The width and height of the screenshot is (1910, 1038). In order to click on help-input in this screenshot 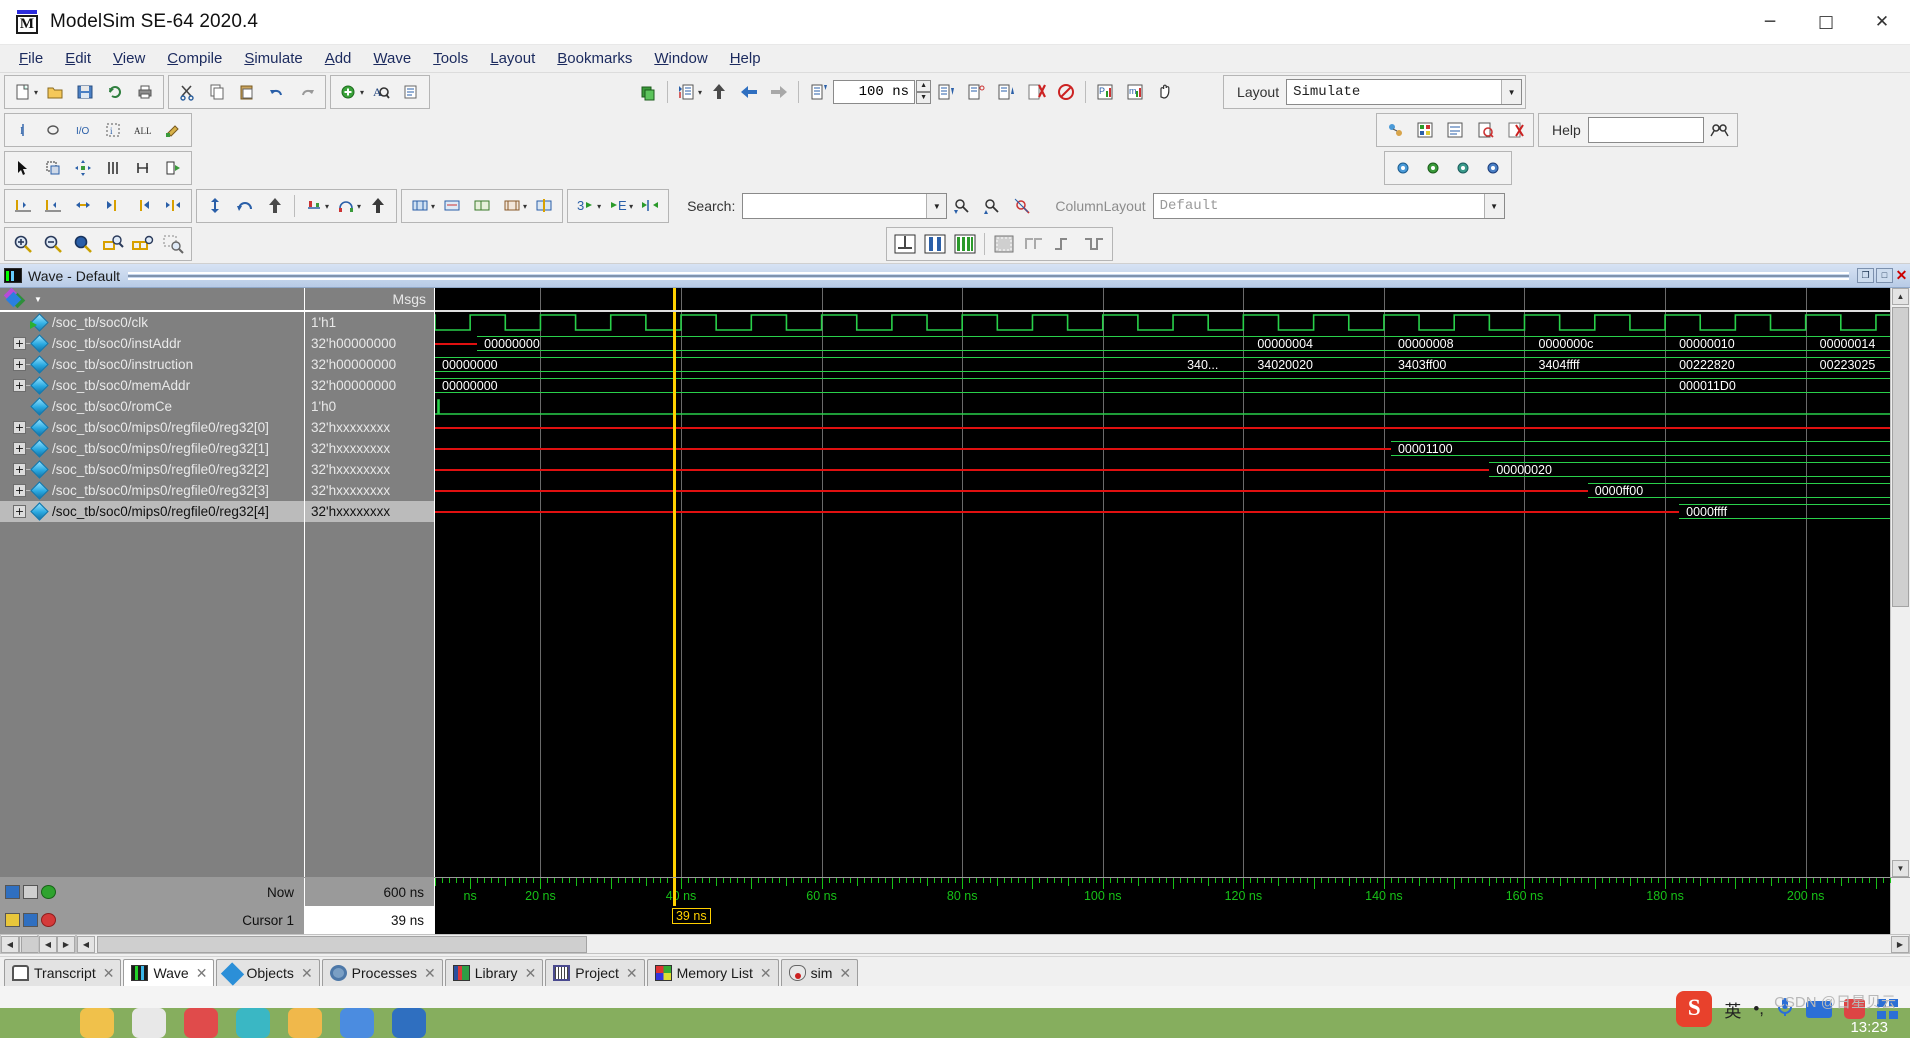, I will do `click(1645, 130)`.